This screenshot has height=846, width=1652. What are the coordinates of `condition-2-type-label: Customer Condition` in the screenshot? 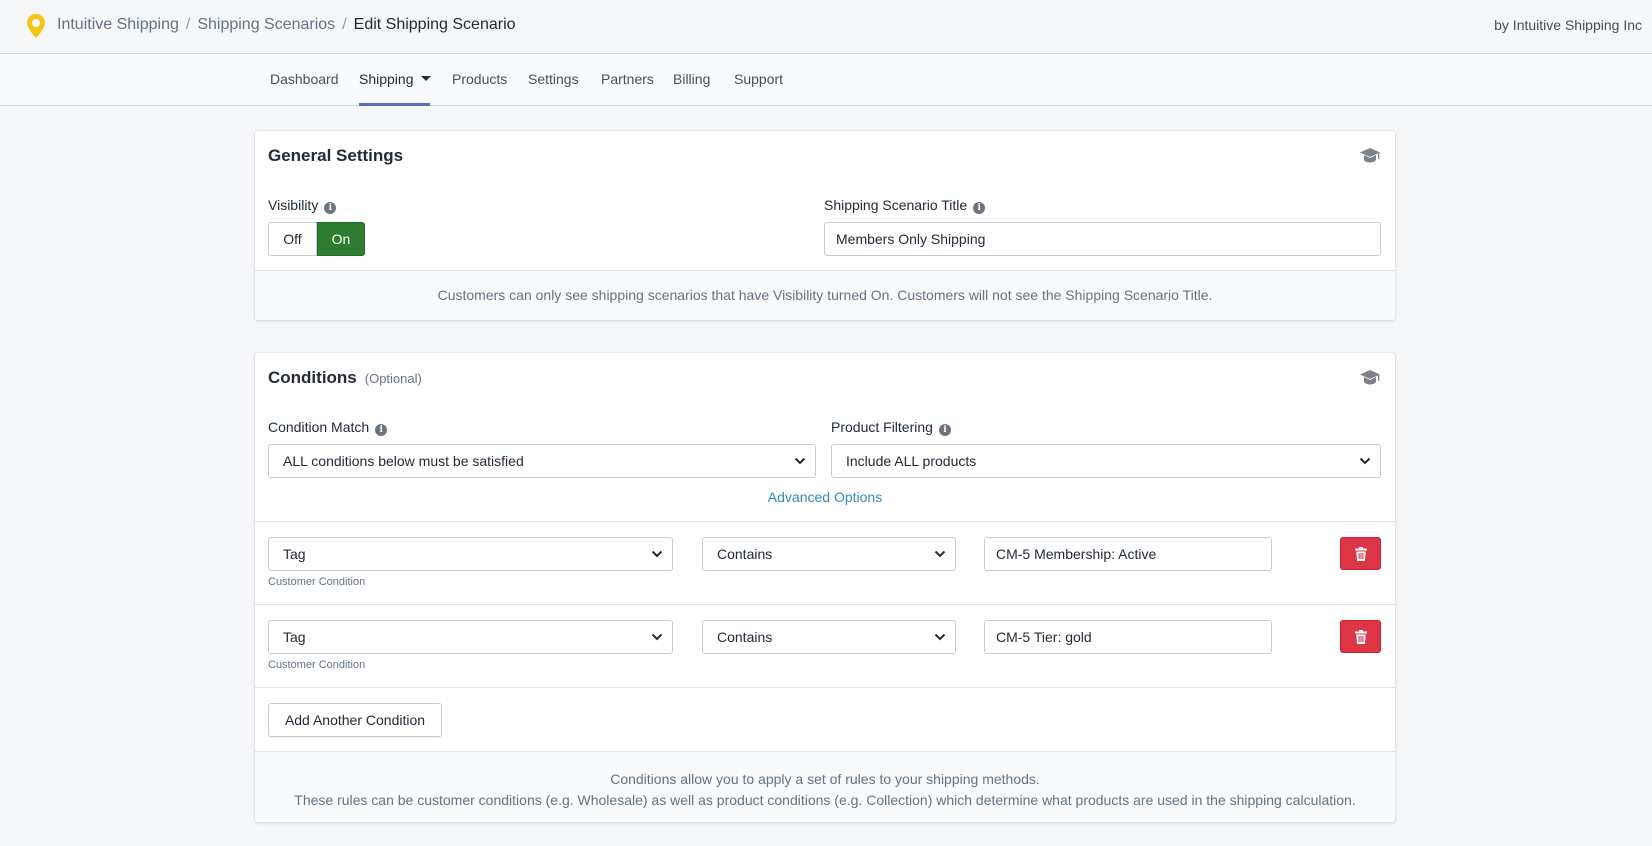 It's located at (317, 665).